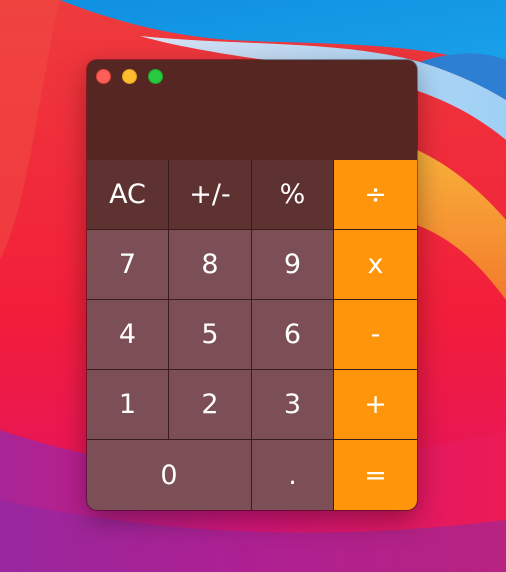  What do you see at coordinates (129, 76) in the screenshot?
I see `minimize-window-button` at bounding box center [129, 76].